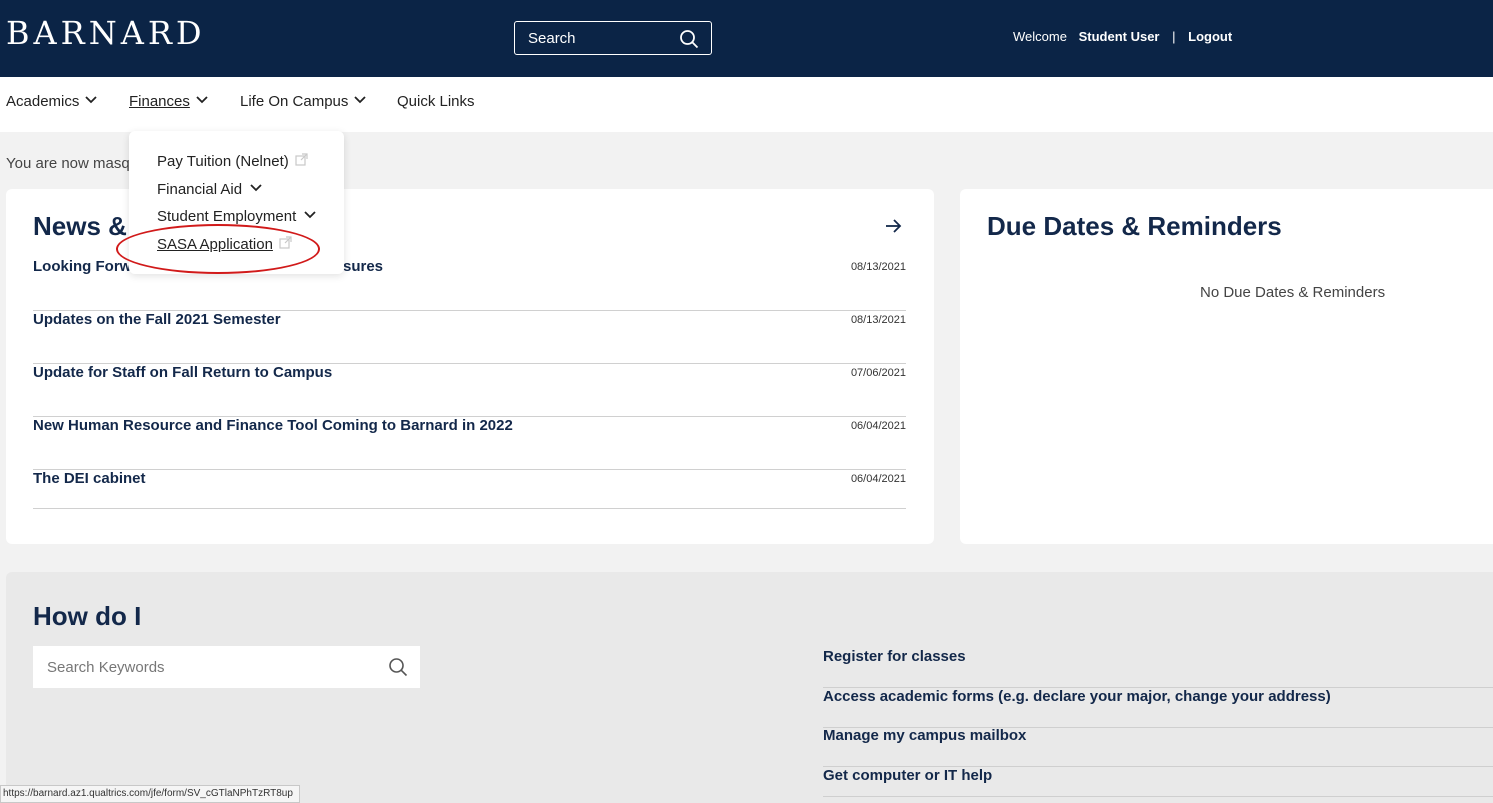 This screenshot has height=803, width=1493. Describe the element at coordinates (907, 775) in the screenshot. I see `how-do-i-link-label: Get computer or IT help` at that location.